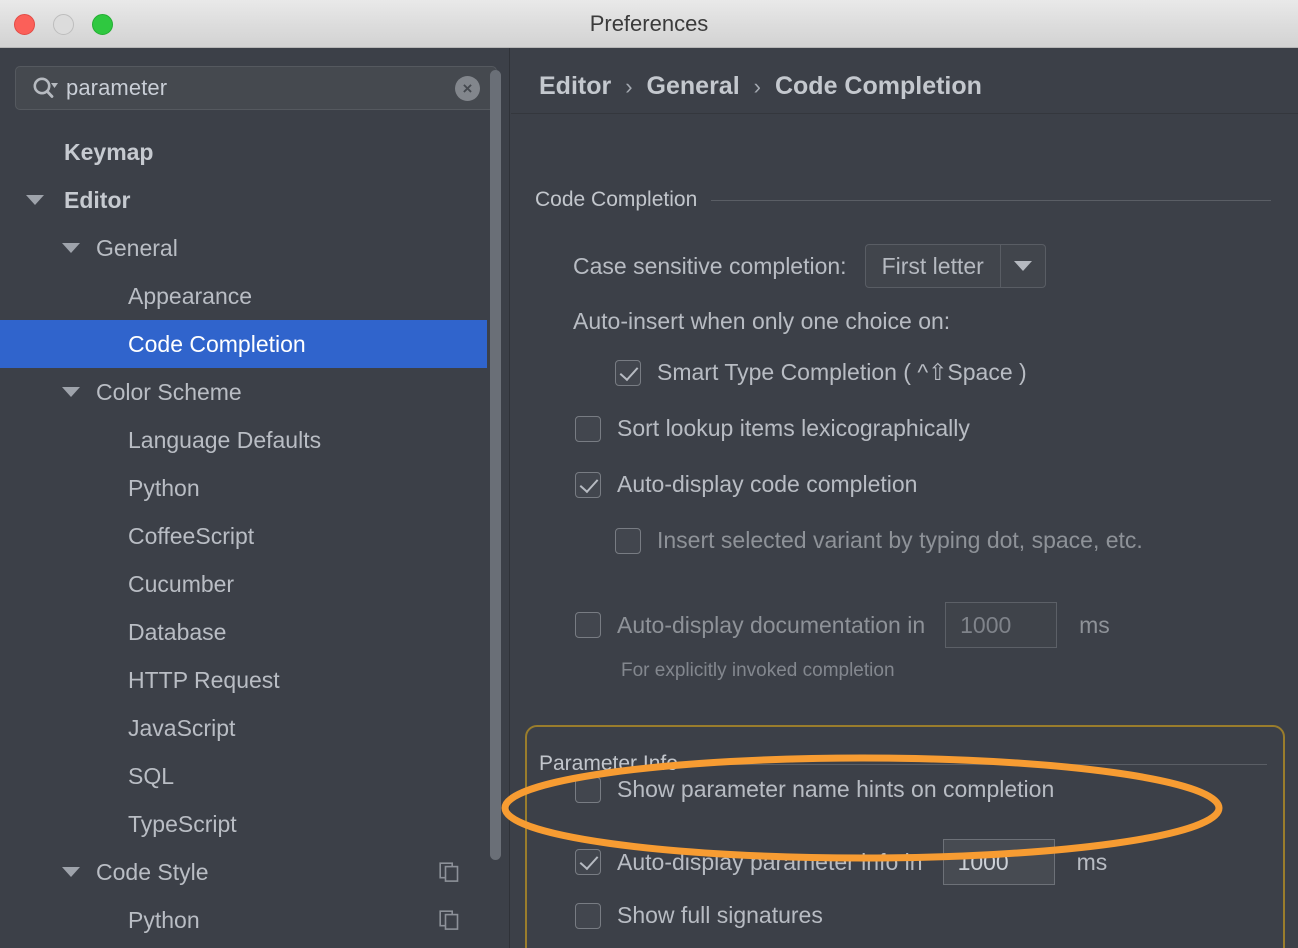 This screenshot has height=948, width=1298. I want to click on sidebar-item-label: Appearance, so click(190, 295).